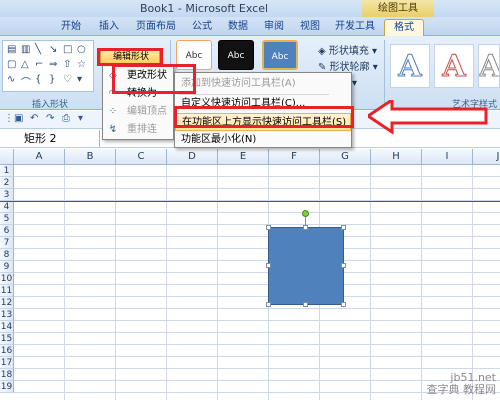 Image resolution: width=500 pixels, height=400 pixels. I want to click on ribbon-tabs: 开始 插入 页面布局 公式 数据 审阅 视图 开发工具 格式, so click(250, 26).